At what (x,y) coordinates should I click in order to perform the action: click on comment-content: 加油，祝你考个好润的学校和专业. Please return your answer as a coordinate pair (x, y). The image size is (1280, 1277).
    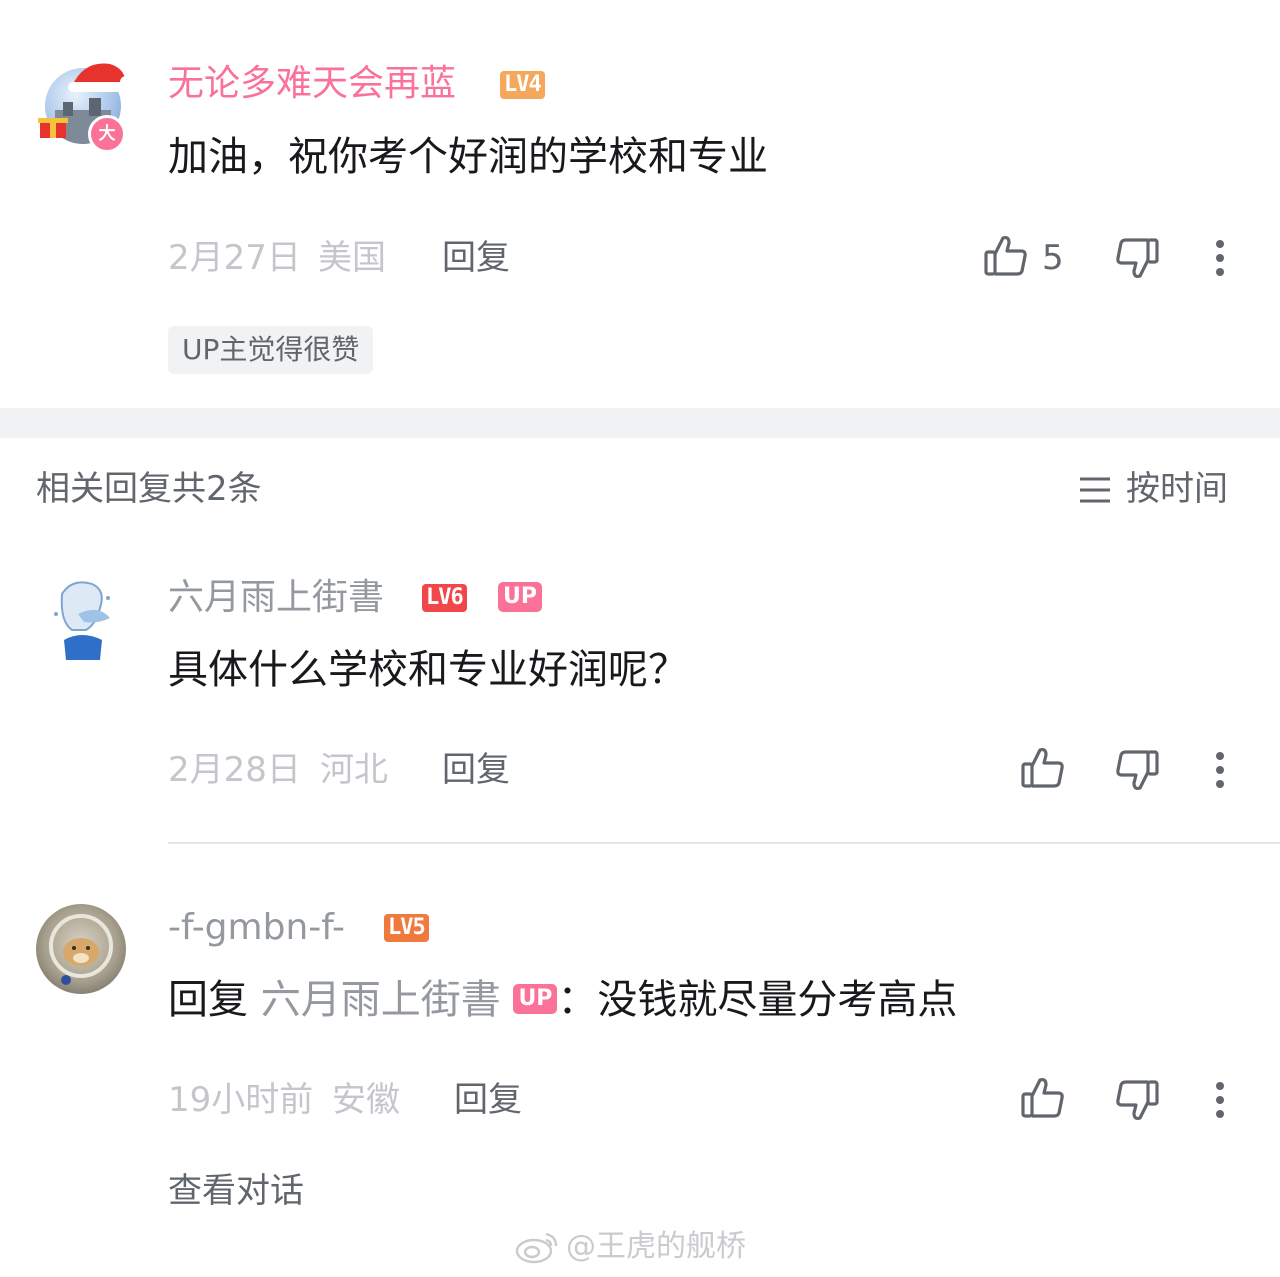
    Looking at the image, I should click on (468, 157).